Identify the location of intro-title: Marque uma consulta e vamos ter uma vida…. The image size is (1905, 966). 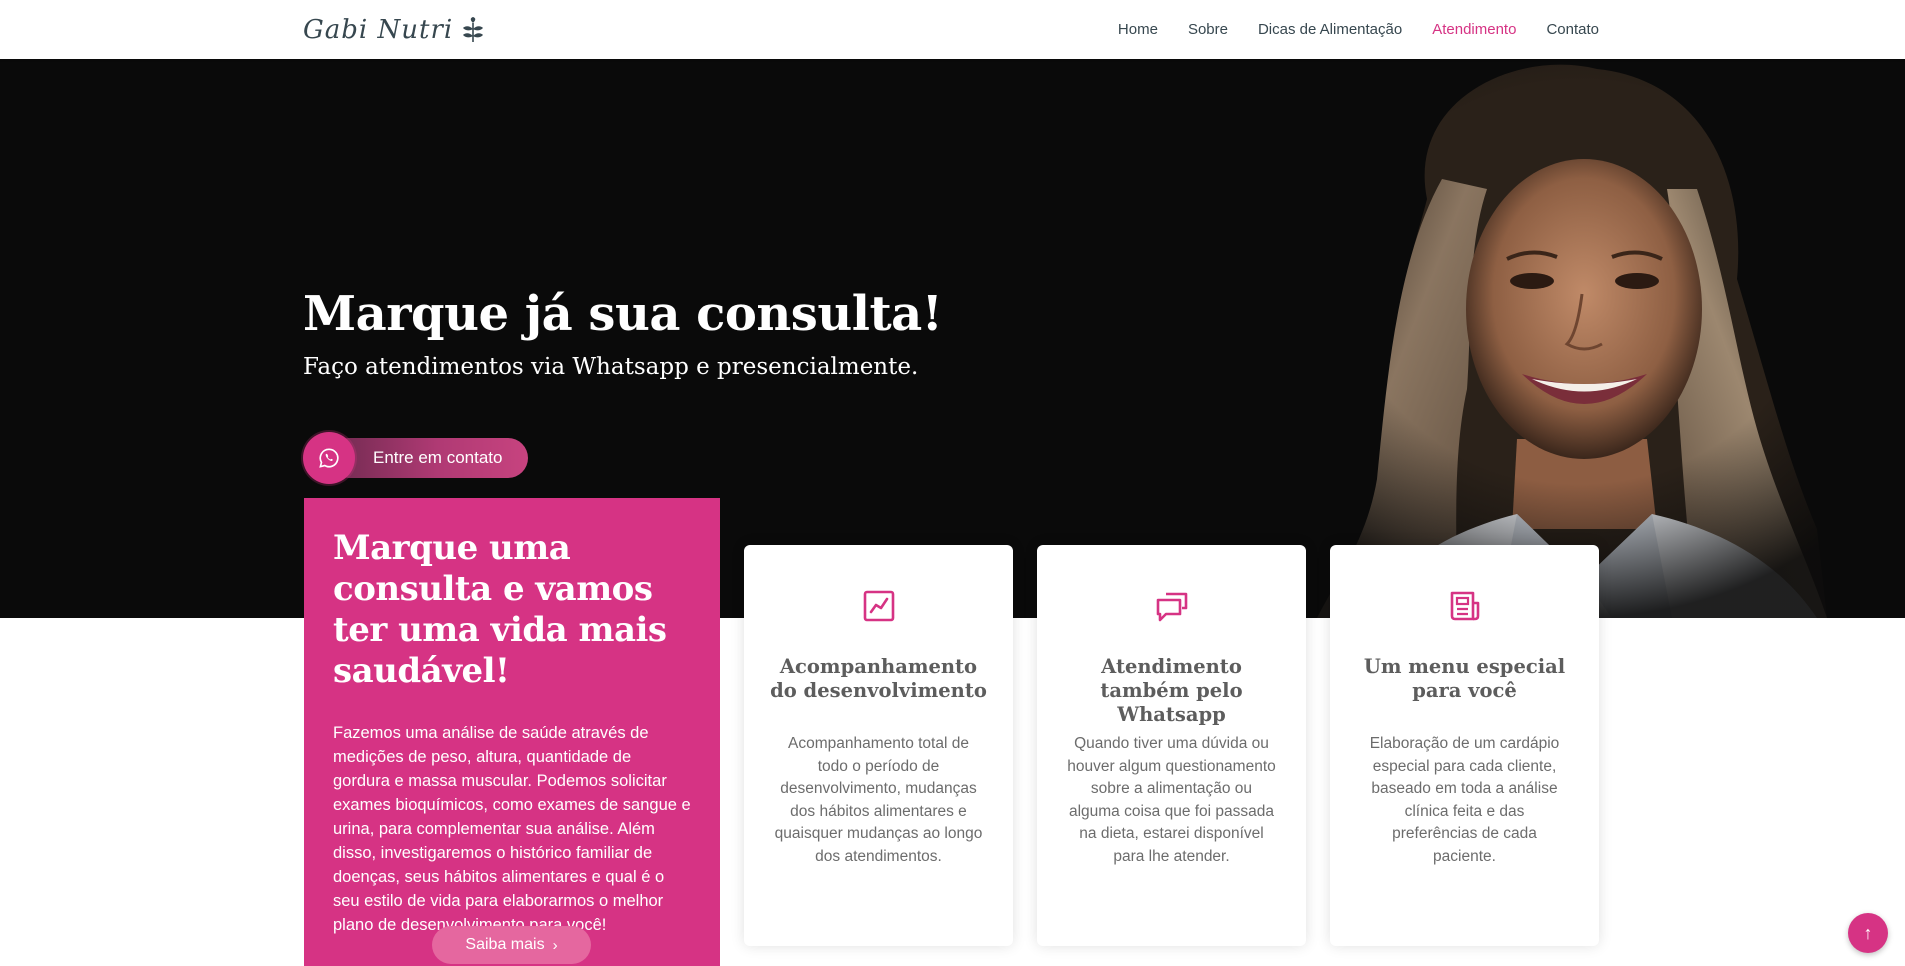
(500, 609).